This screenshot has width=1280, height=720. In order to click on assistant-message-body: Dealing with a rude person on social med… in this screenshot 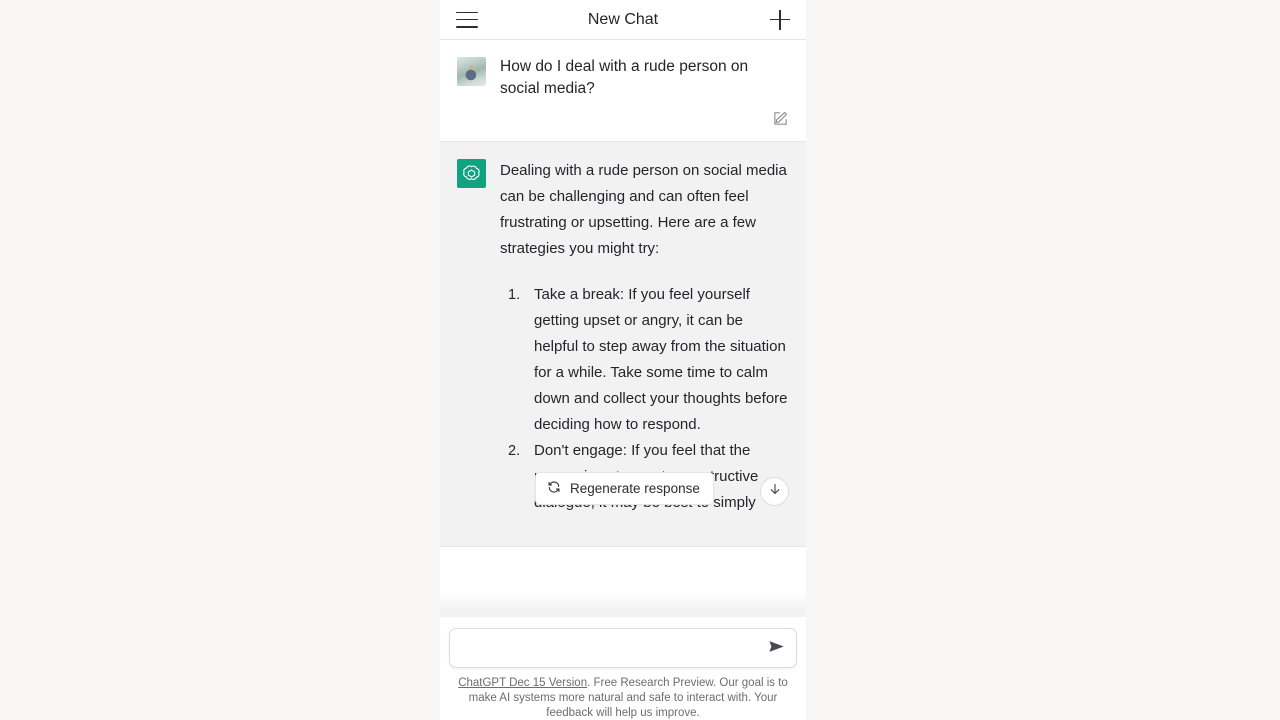, I will do `click(644, 337)`.